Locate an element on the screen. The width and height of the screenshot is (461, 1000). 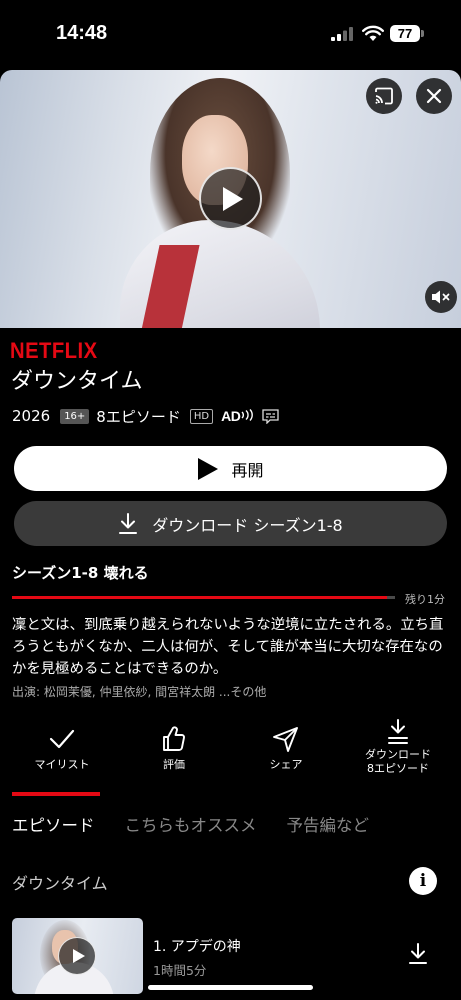
resume-button: 再開 is located at coordinates (230, 468).